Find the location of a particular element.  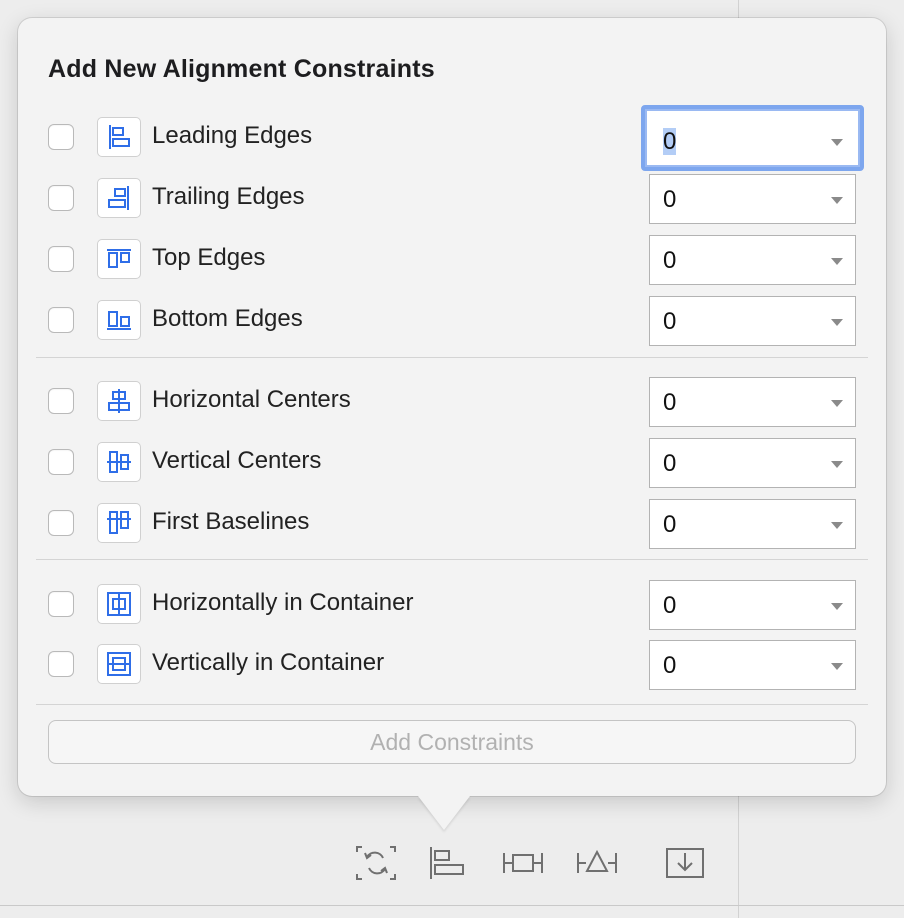

embed-in-icon is located at coordinates (685, 865).